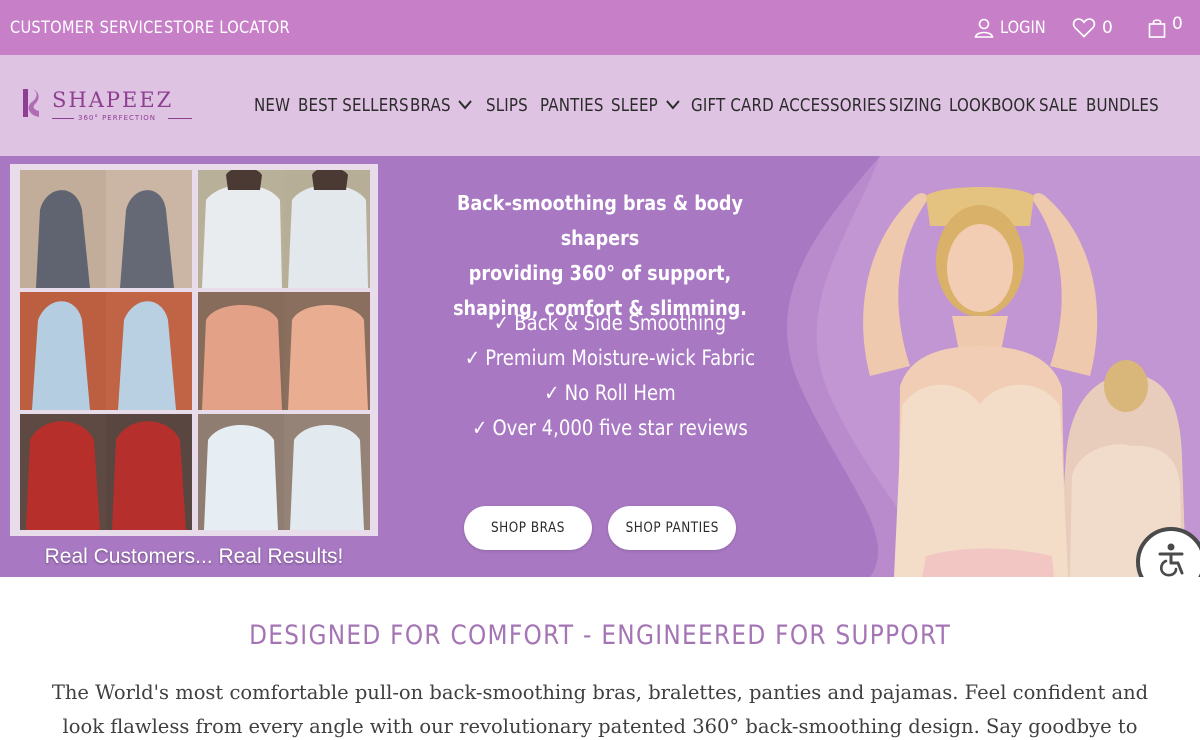  What do you see at coordinates (117, 118) in the screenshot?
I see `logo-tagline: 360° PERFECTION` at bounding box center [117, 118].